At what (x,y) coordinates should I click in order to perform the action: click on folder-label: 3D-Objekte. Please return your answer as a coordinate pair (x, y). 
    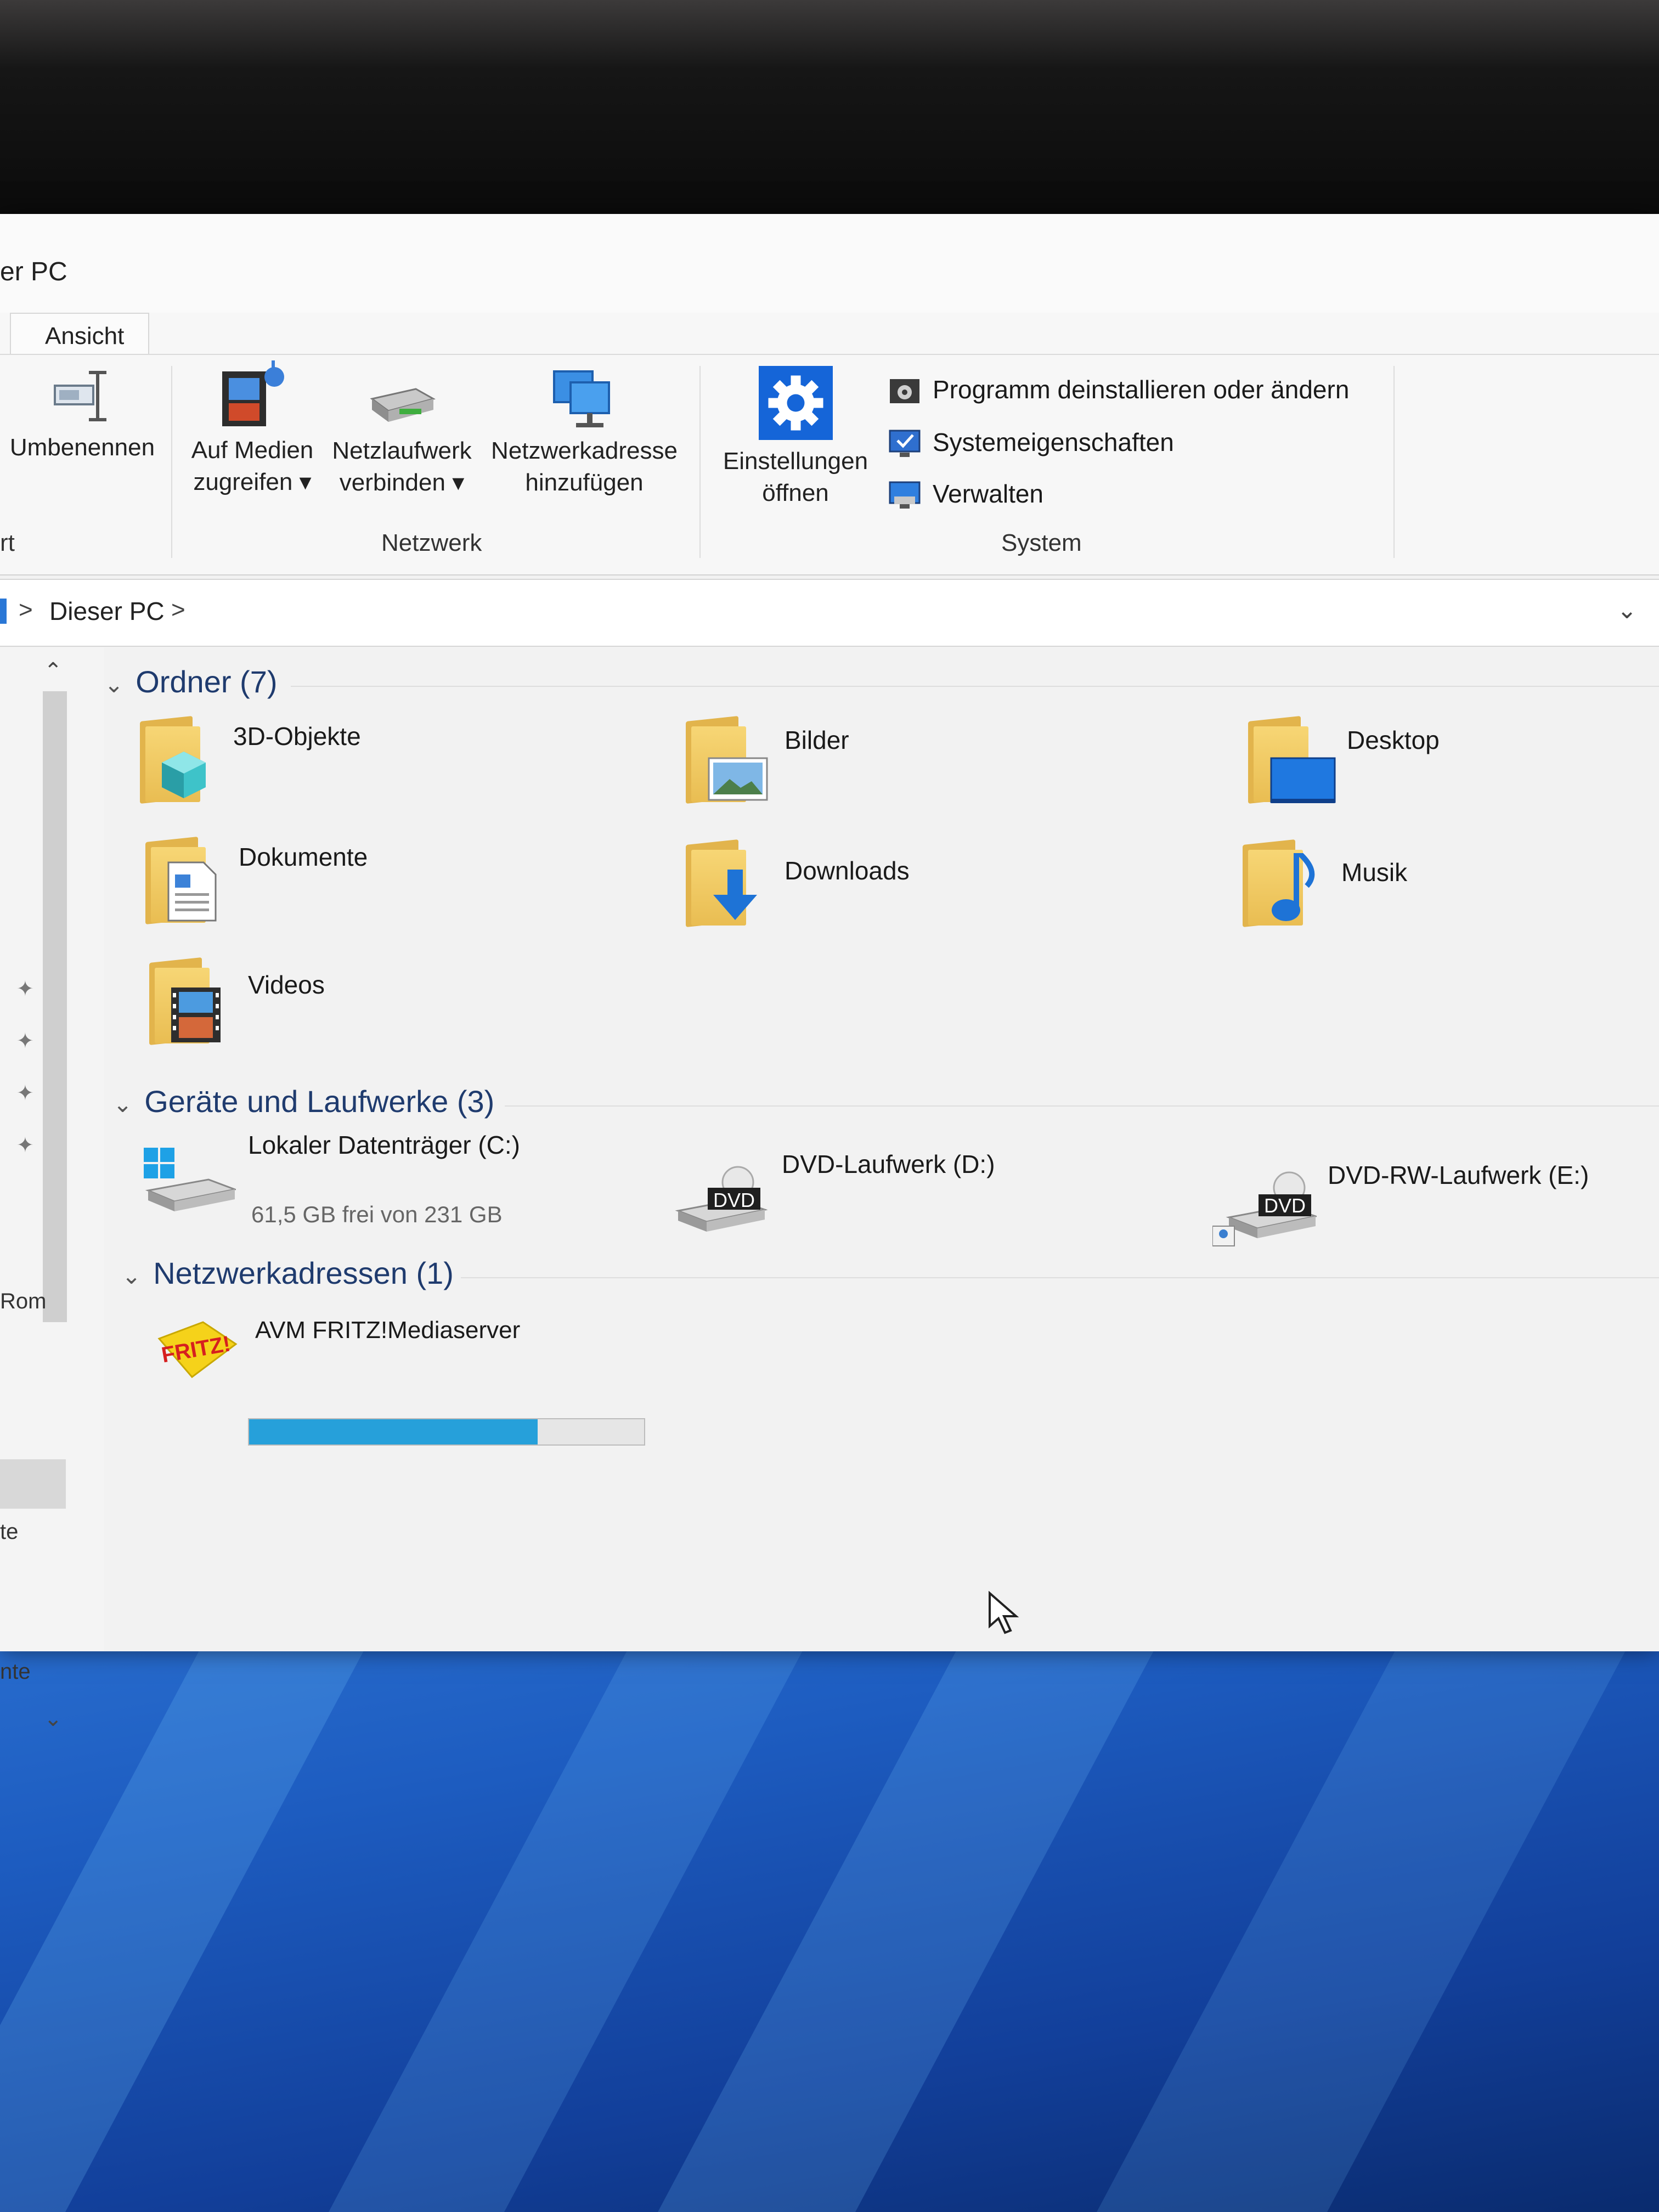
    Looking at the image, I should click on (297, 737).